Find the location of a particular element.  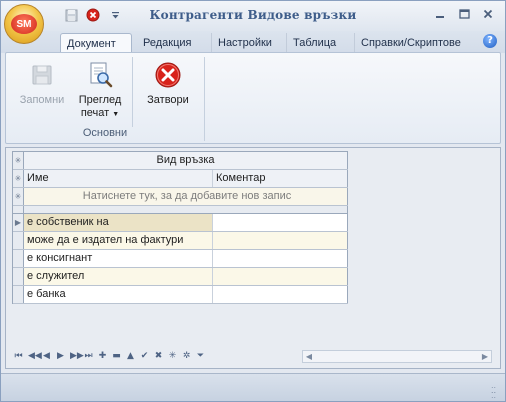

table-row: е служител is located at coordinates (180, 277).